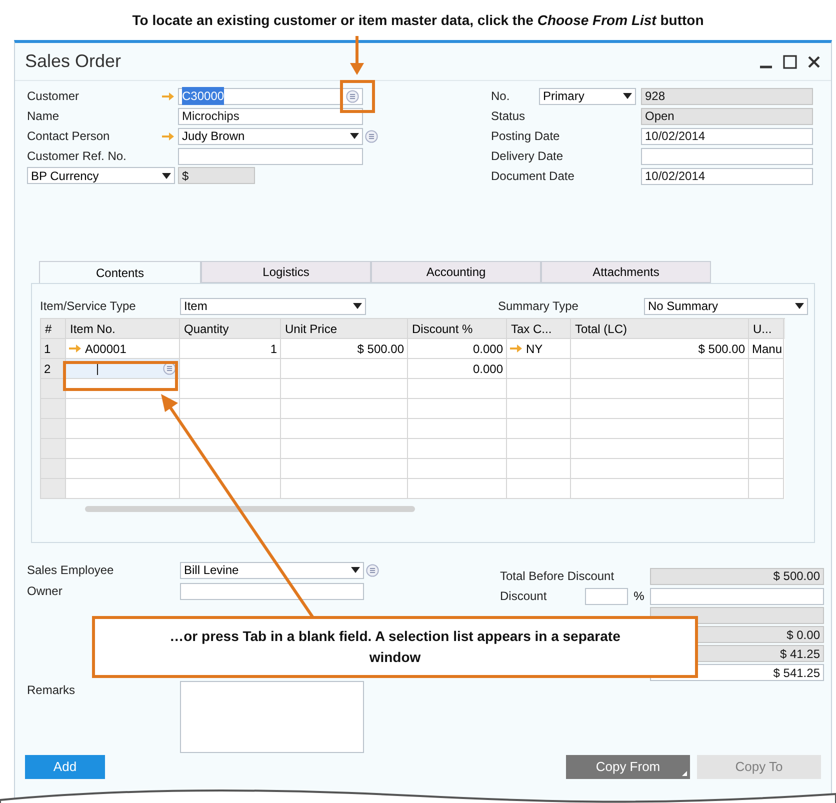 This screenshot has height=803, width=836. Describe the element at coordinates (737, 576) in the screenshot. I see `total-field: $ 500.00` at that location.